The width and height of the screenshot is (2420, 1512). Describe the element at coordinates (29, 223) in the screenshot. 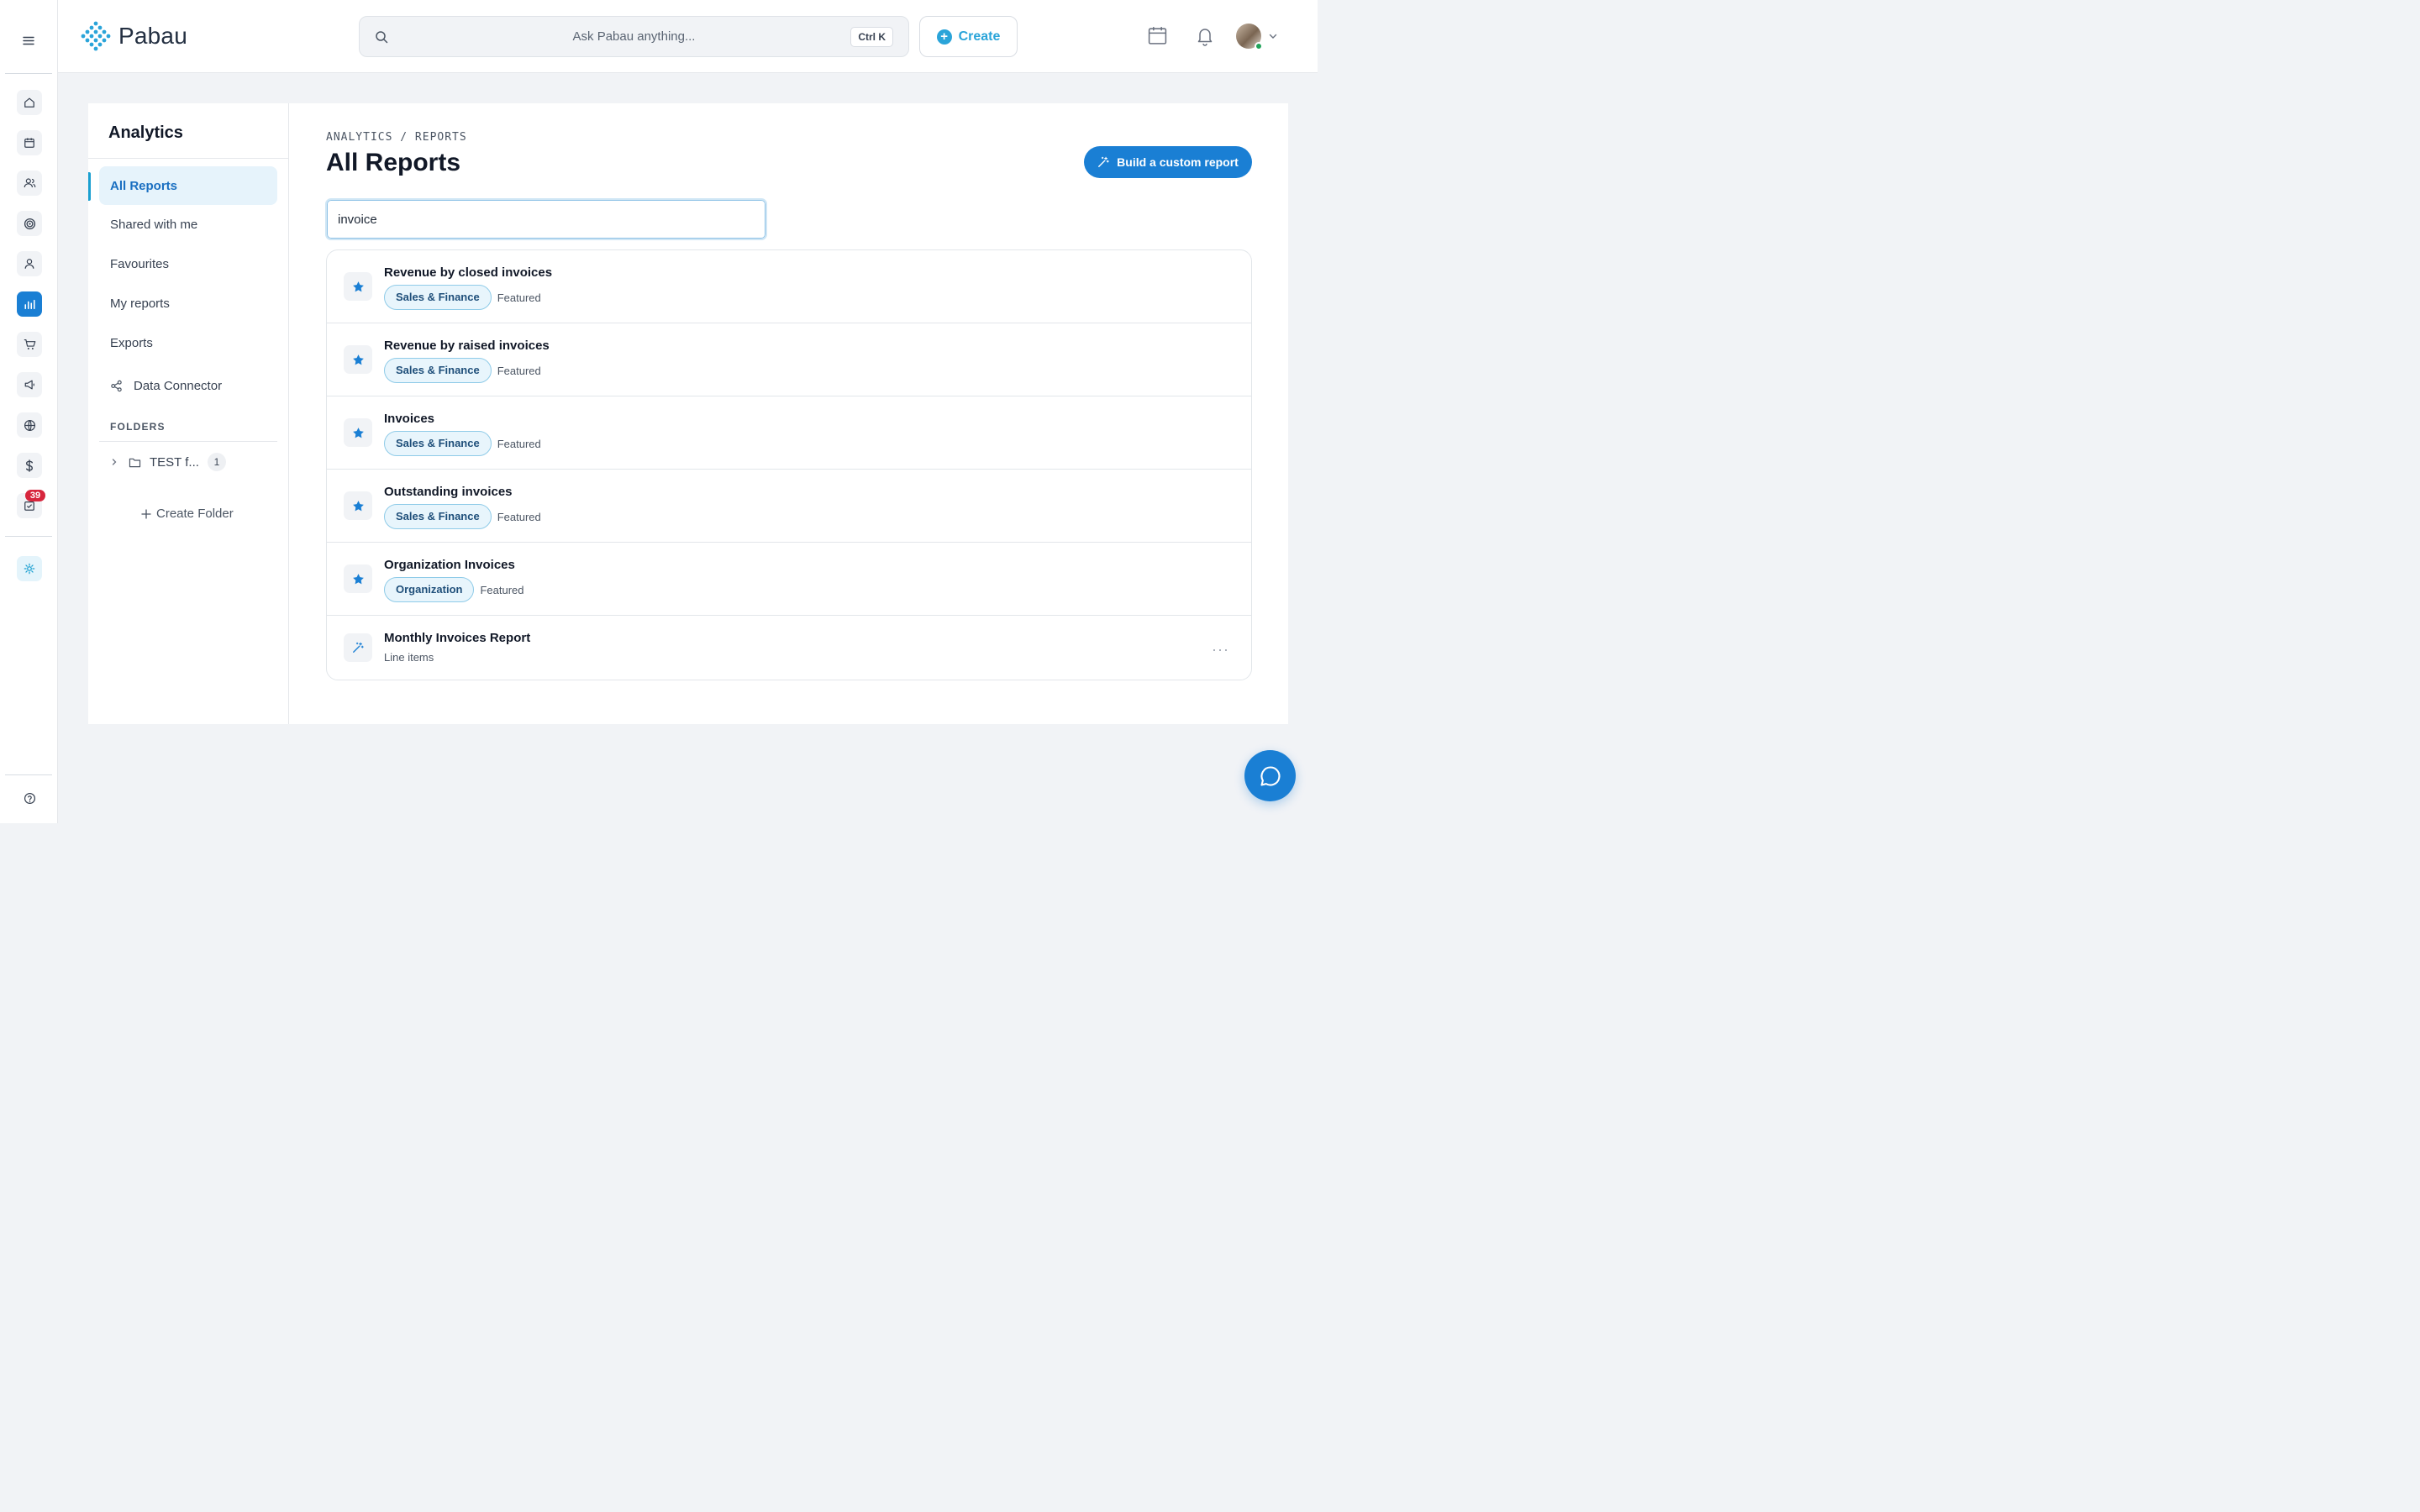

I see `target-icon` at that location.